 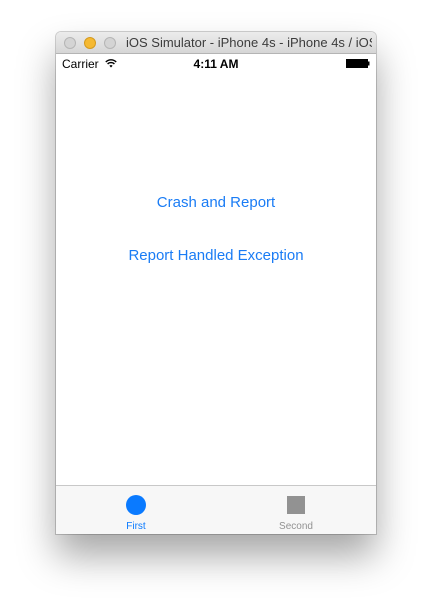 I want to click on tab-first-label: First, so click(x=136, y=526).